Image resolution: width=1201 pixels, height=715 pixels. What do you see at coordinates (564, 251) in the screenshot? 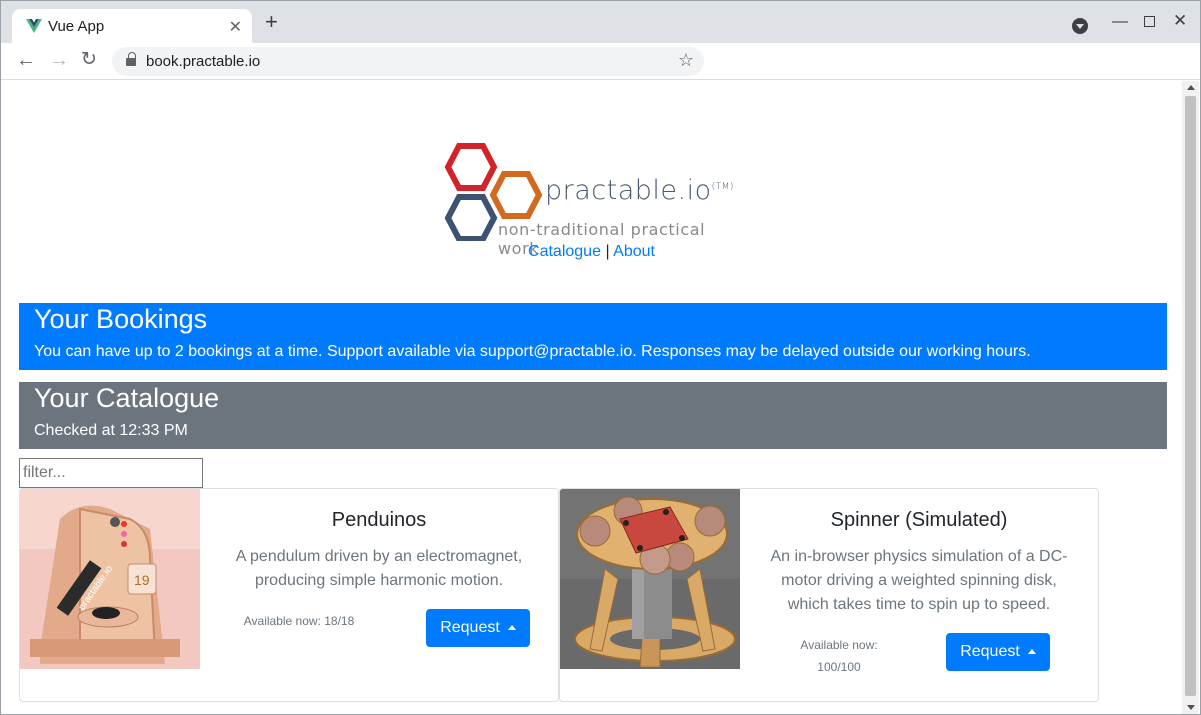
I see `catalogue-link: Catalogue` at bounding box center [564, 251].